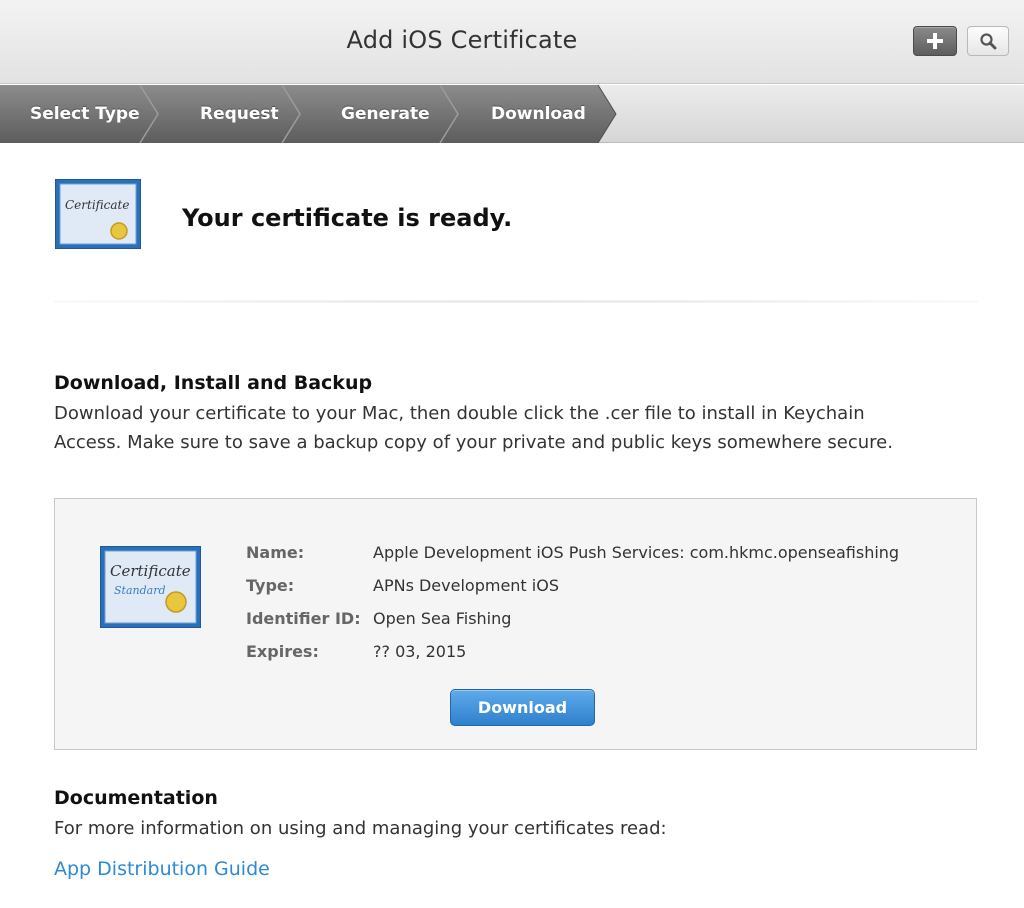 This screenshot has width=1024, height=908. What do you see at coordinates (239, 114) in the screenshot?
I see `step-request: Request` at bounding box center [239, 114].